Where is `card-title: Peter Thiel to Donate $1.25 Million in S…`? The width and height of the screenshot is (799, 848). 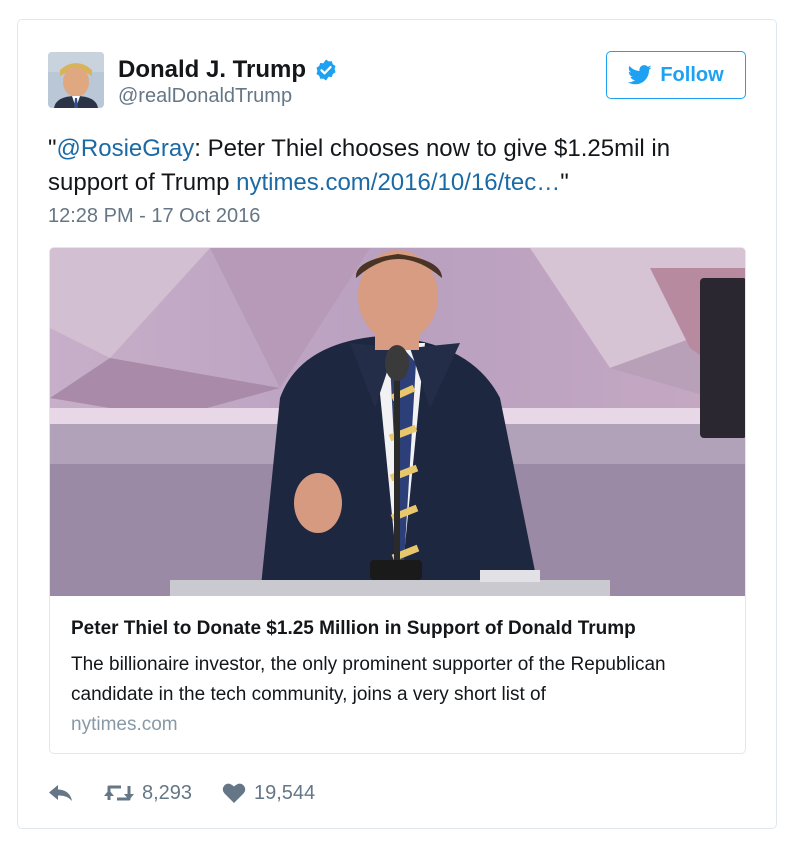 card-title: Peter Thiel to Donate $1.25 Million in S… is located at coordinates (353, 629).